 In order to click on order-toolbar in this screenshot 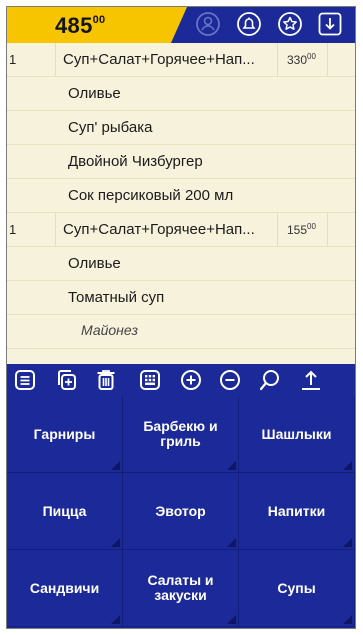, I will do `click(181, 380)`.